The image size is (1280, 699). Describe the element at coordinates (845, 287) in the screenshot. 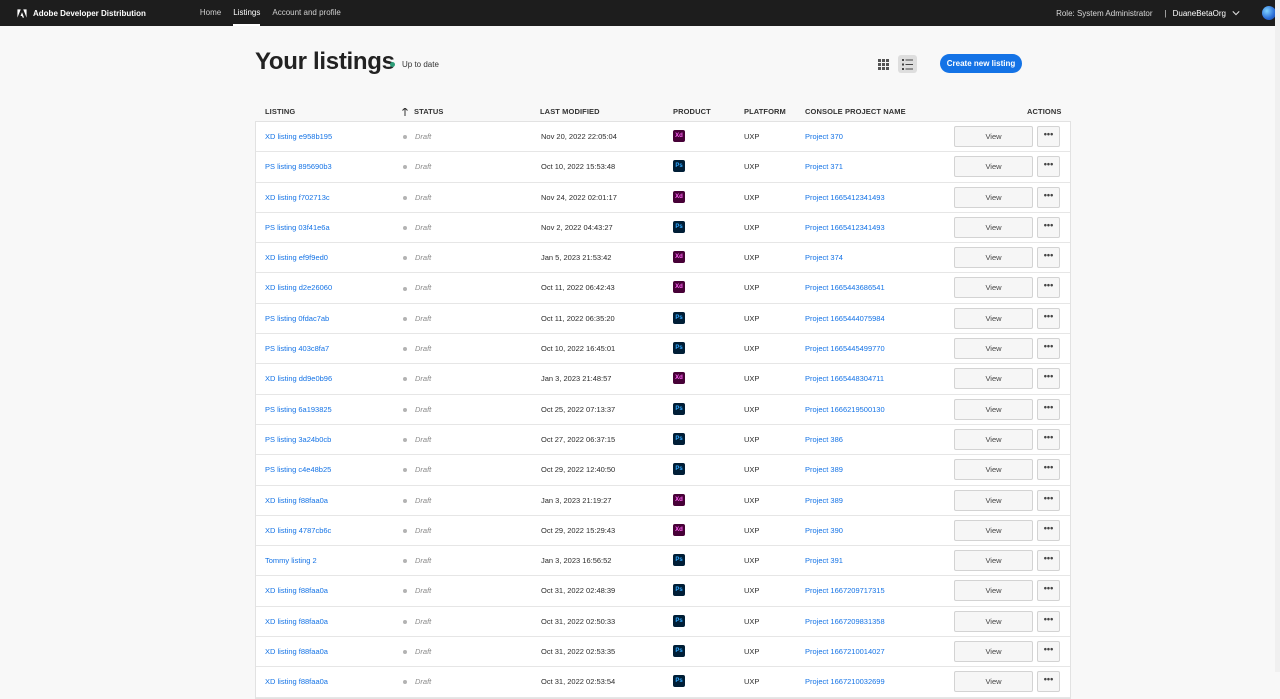

I see `console-project-link: Project 1665443686541` at that location.